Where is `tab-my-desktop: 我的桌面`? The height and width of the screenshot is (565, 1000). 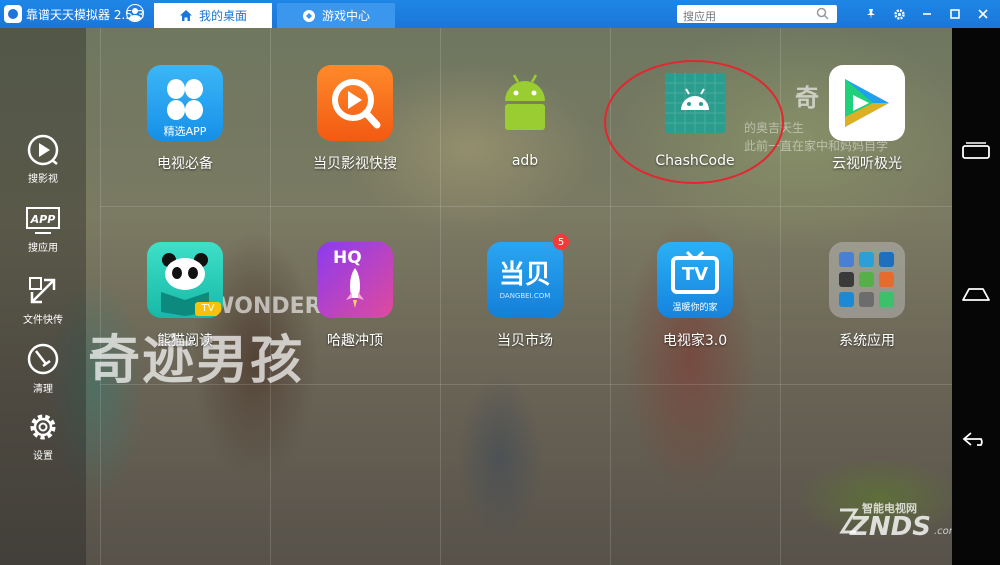
tab-my-desktop: 我的桌面 is located at coordinates (213, 15).